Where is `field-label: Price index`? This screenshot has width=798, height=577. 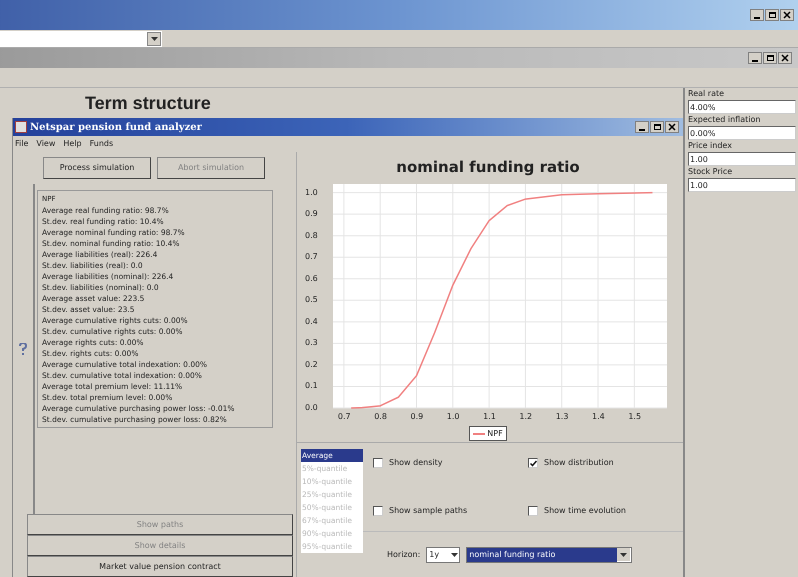
field-label: Price index is located at coordinates (710, 146).